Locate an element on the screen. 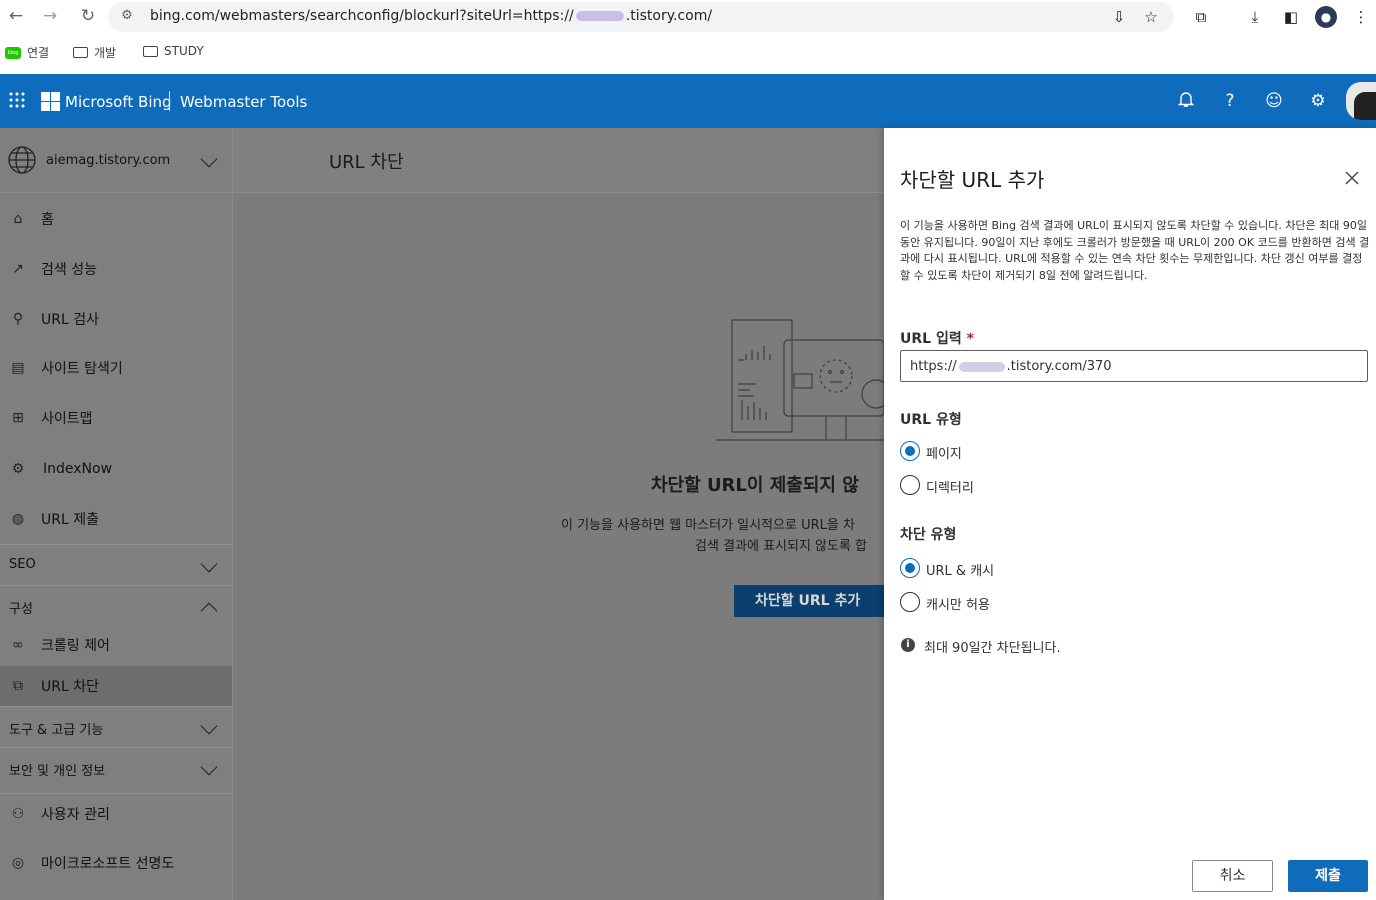 The height and width of the screenshot is (900, 1376). sidebar-item-user-management: ⚇ 사용자 관리 is located at coordinates (116, 813).